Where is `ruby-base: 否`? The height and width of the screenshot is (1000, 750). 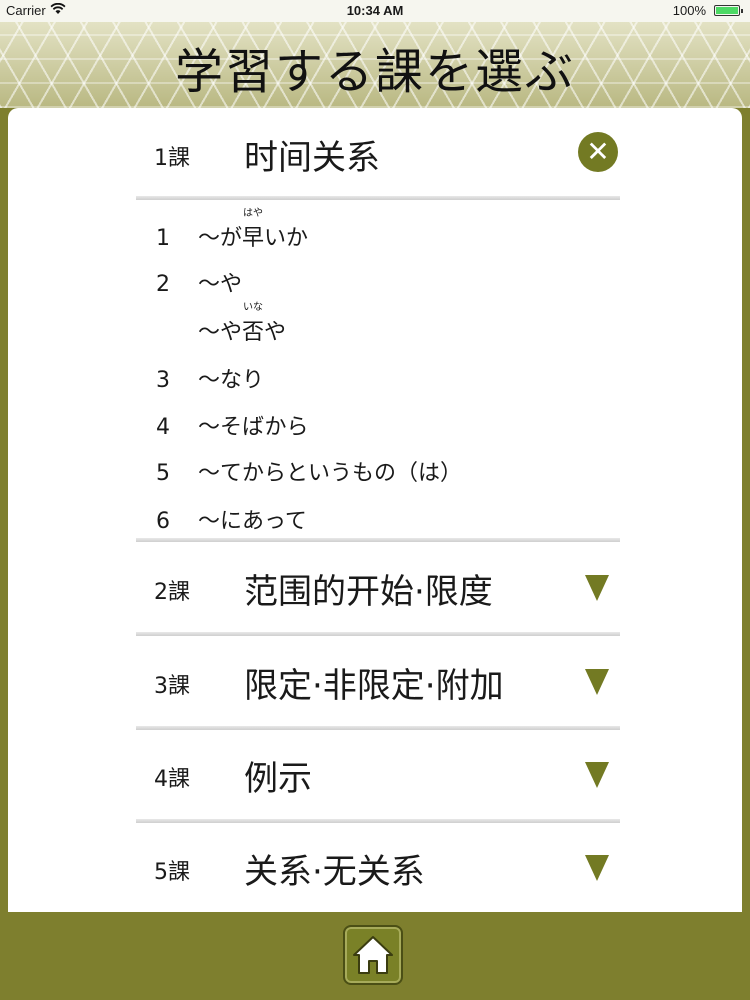 ruby-base: 否 is located at coordinates (253, 332).